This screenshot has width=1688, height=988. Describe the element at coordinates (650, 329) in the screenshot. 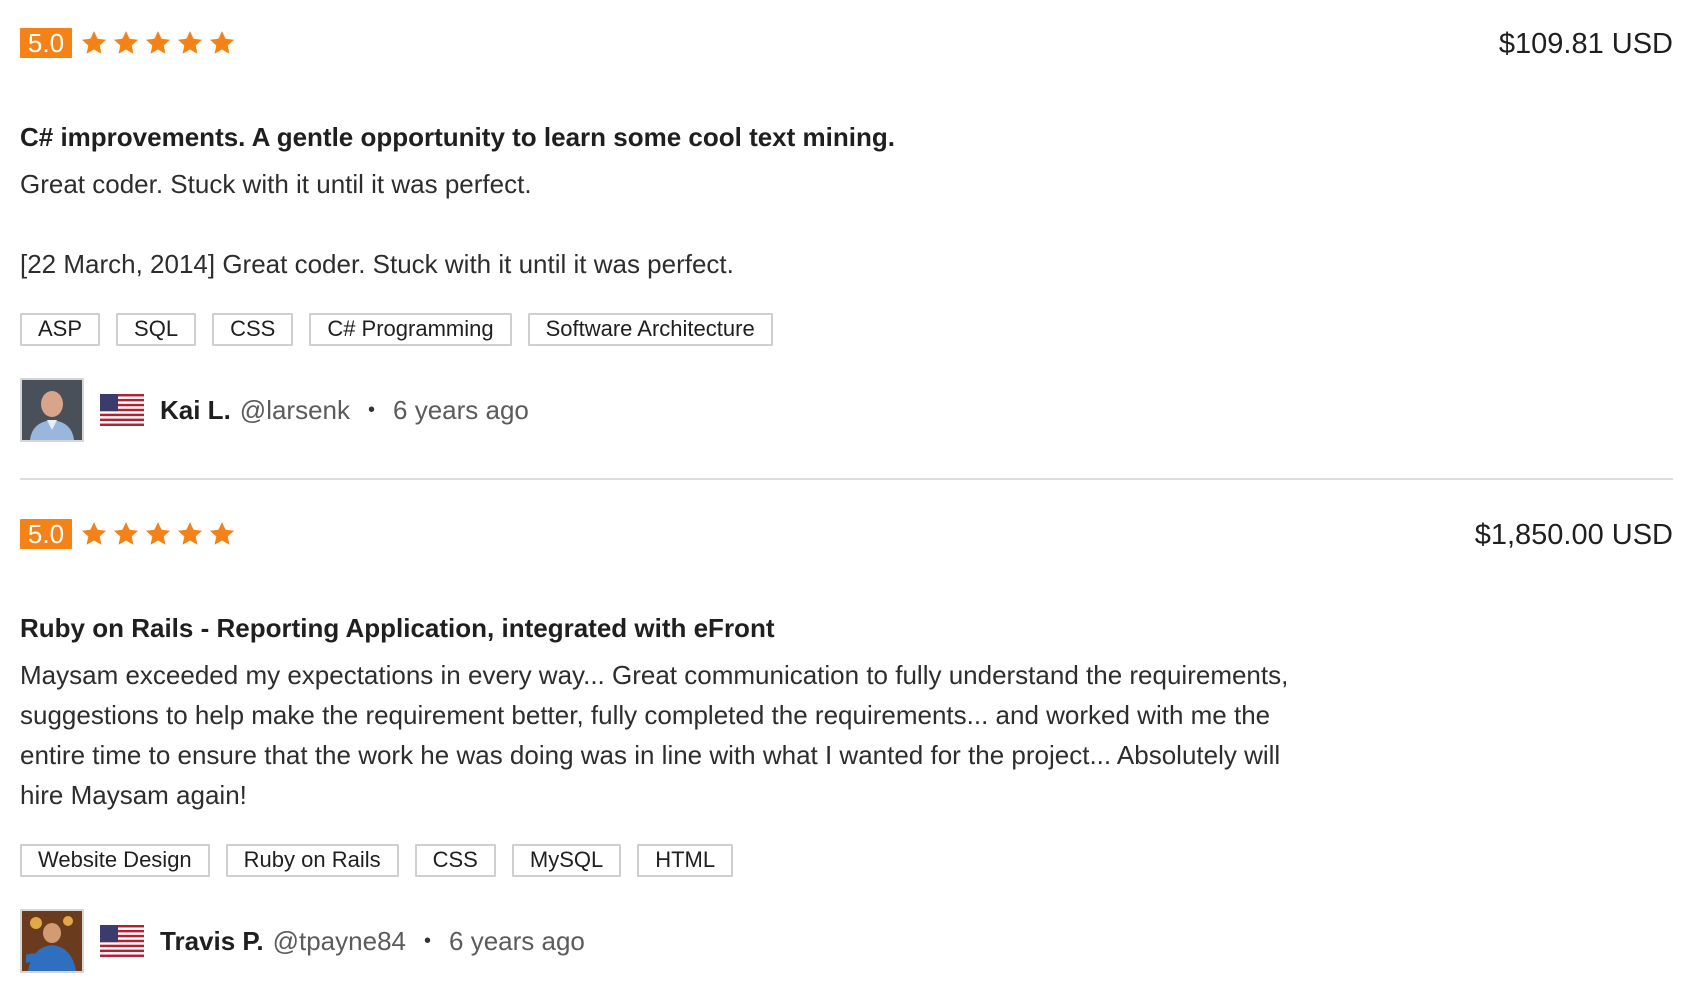

I see `skill-tag: Software Architecture` at that location.